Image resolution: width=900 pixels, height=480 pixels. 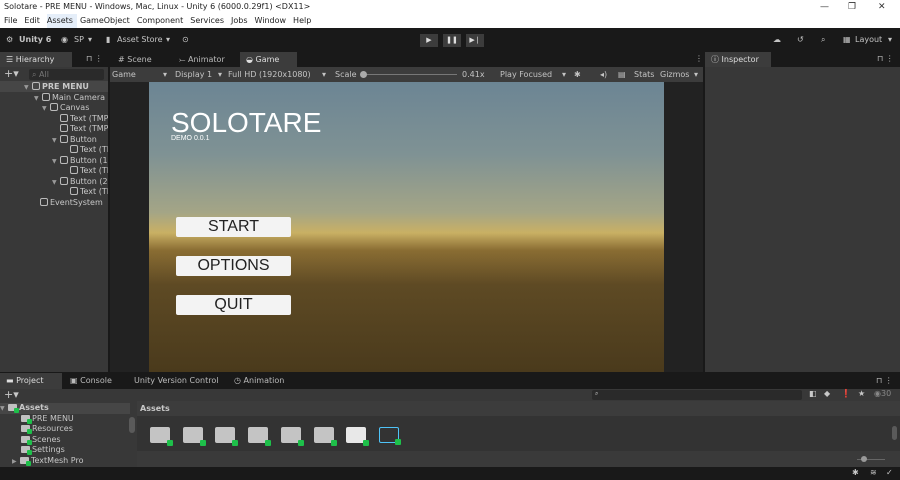 I want to click on tree-scrollbar, so click(x=132, y=425).